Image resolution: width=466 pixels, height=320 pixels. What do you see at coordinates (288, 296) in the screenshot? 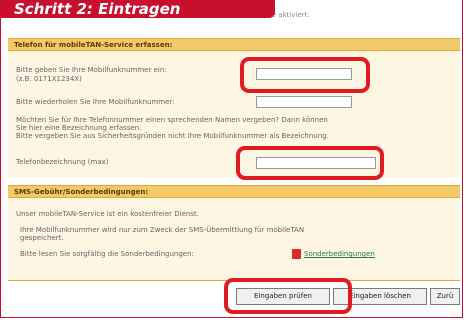
I see `highlight-check-button` at bounding box center [288, 296].